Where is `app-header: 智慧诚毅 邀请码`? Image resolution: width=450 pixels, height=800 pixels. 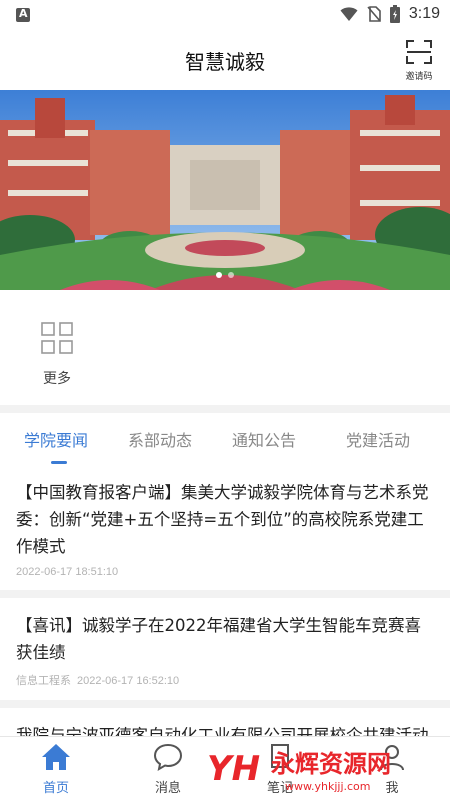
app-header: 智慧诚毅 邀请码 is located at coordinates (225, 61).